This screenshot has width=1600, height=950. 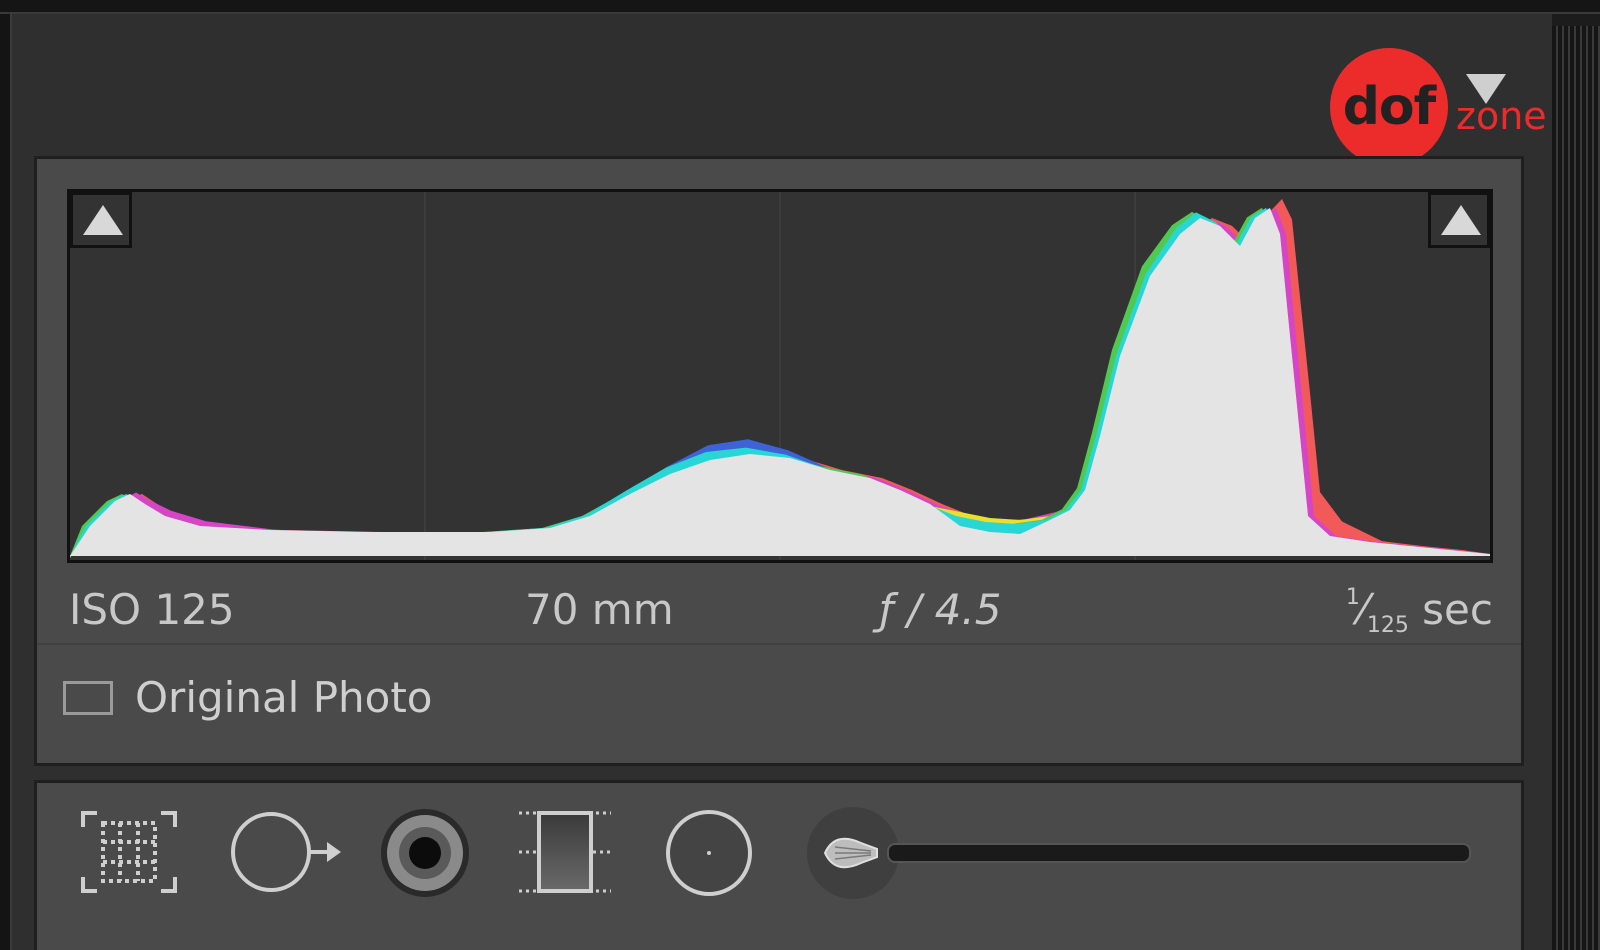 What do you see at coordinates (88, 698) in the screenshot?
I see `original-photo-checkbox` at bounding box center [88, 698].